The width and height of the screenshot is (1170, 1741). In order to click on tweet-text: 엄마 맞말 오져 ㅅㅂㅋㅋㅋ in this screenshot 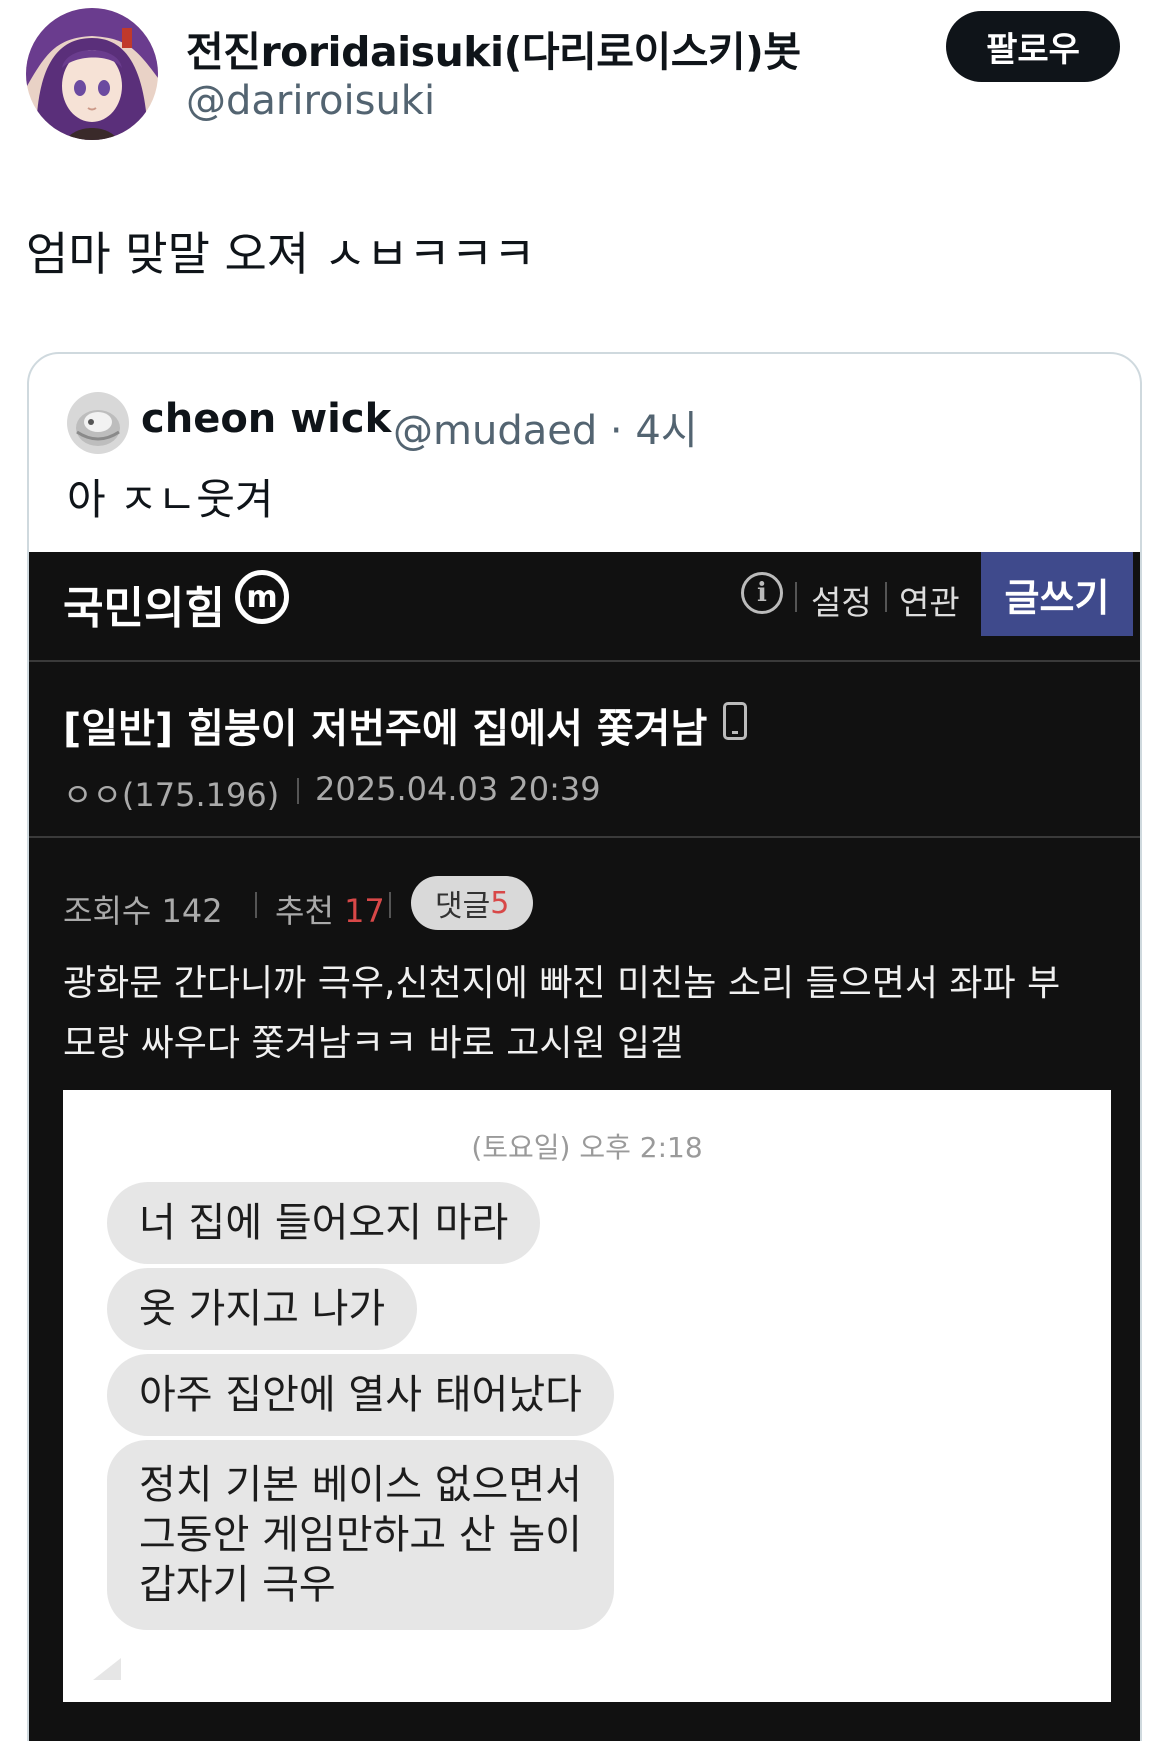, I will do `click(281, 254)`.